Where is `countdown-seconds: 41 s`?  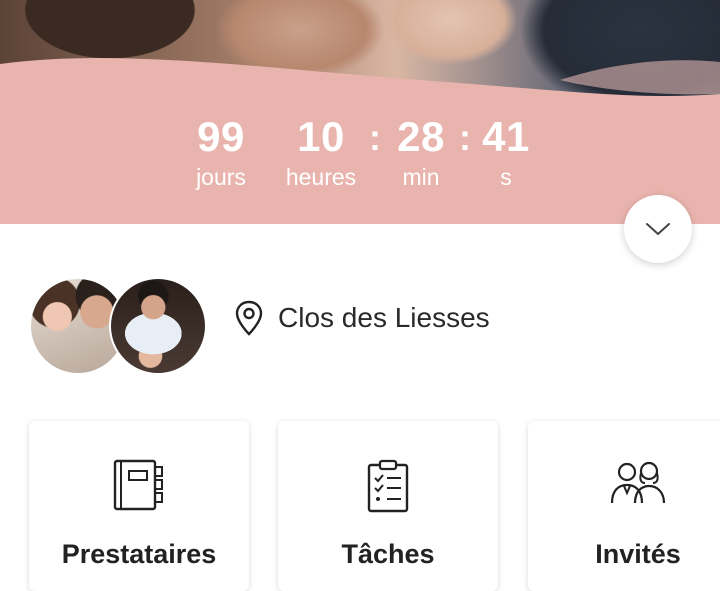
countdown-seconds: 41 s is located at coordinates (506, 152).